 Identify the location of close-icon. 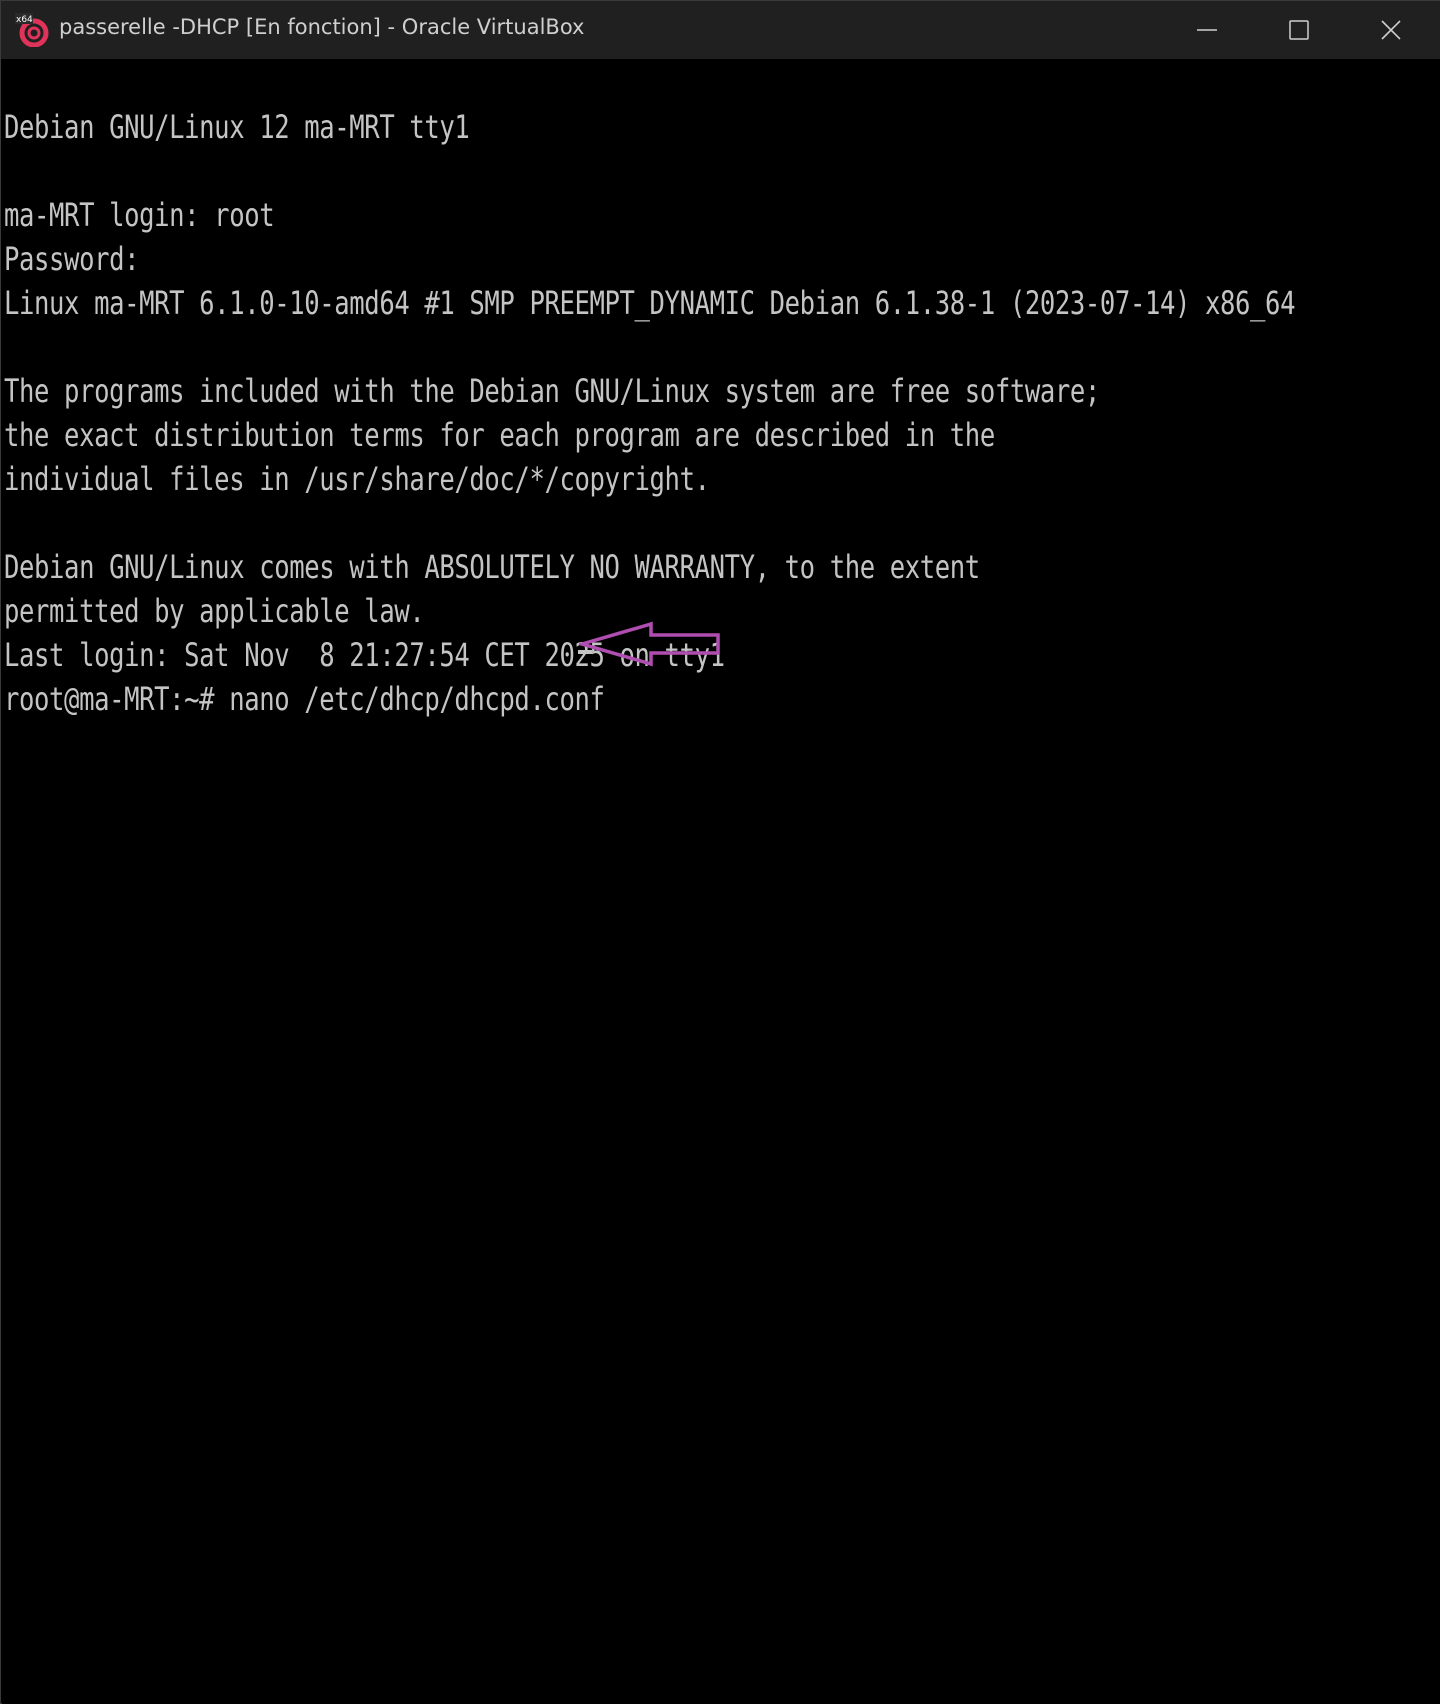
(1391, 30).